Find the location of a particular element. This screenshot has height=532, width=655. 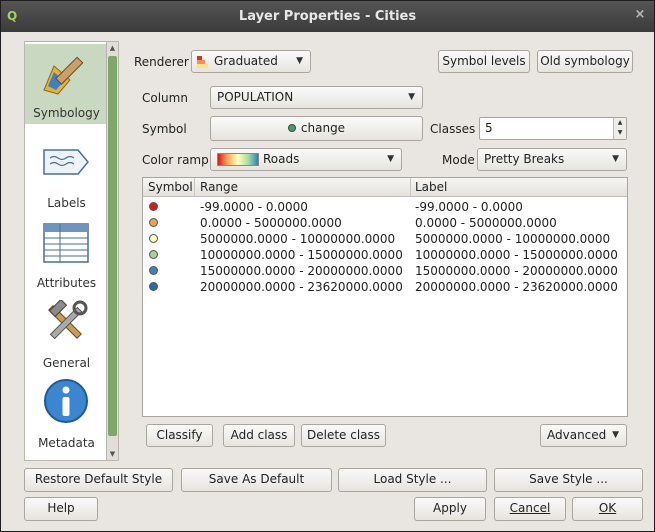

column-label: Column is located at coordinates (165, 98).